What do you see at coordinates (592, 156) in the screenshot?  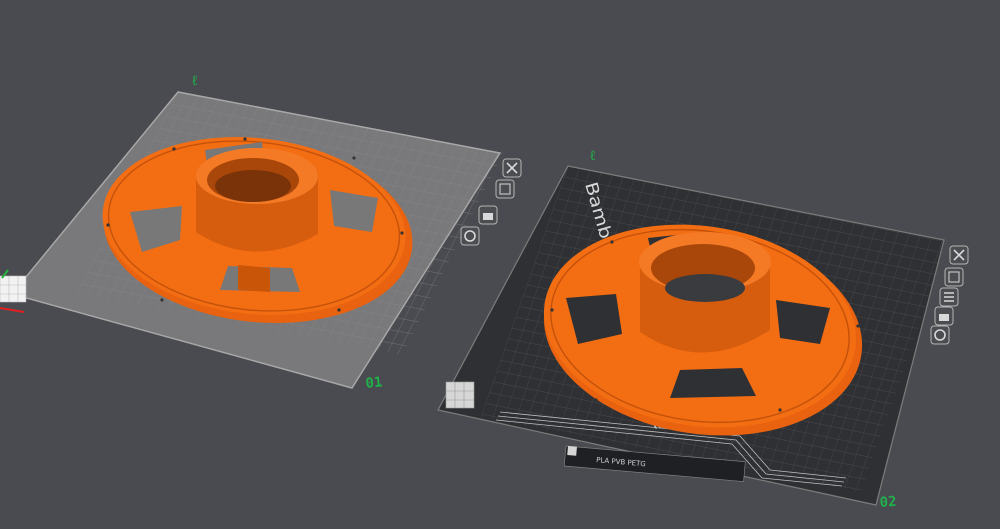 I see `plate-02-edge-marker: ℓ` at bounding box center [592, 156].